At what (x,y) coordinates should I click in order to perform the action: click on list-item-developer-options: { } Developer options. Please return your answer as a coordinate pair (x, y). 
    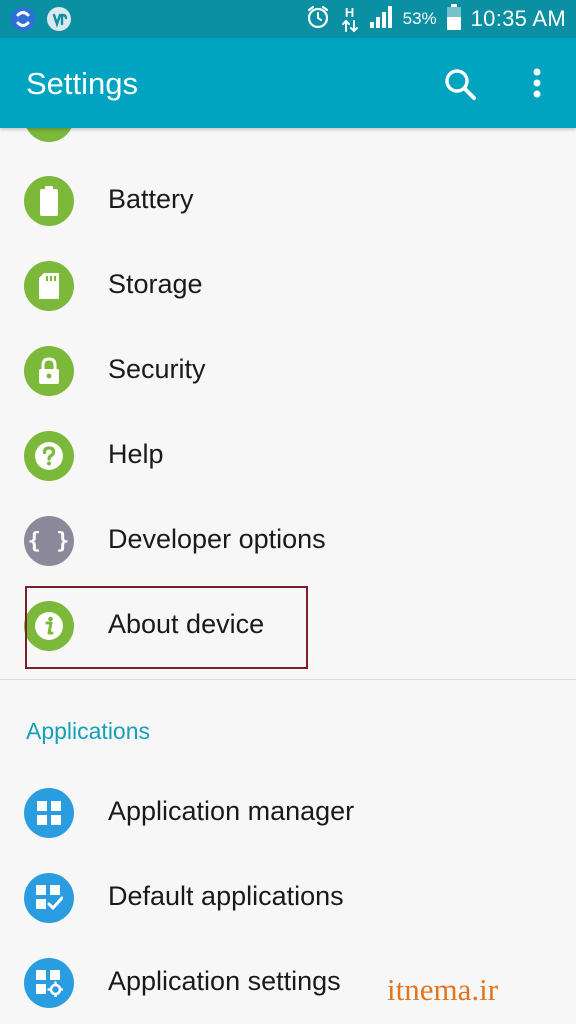
    Looking at the image, I should click on (288, 541).